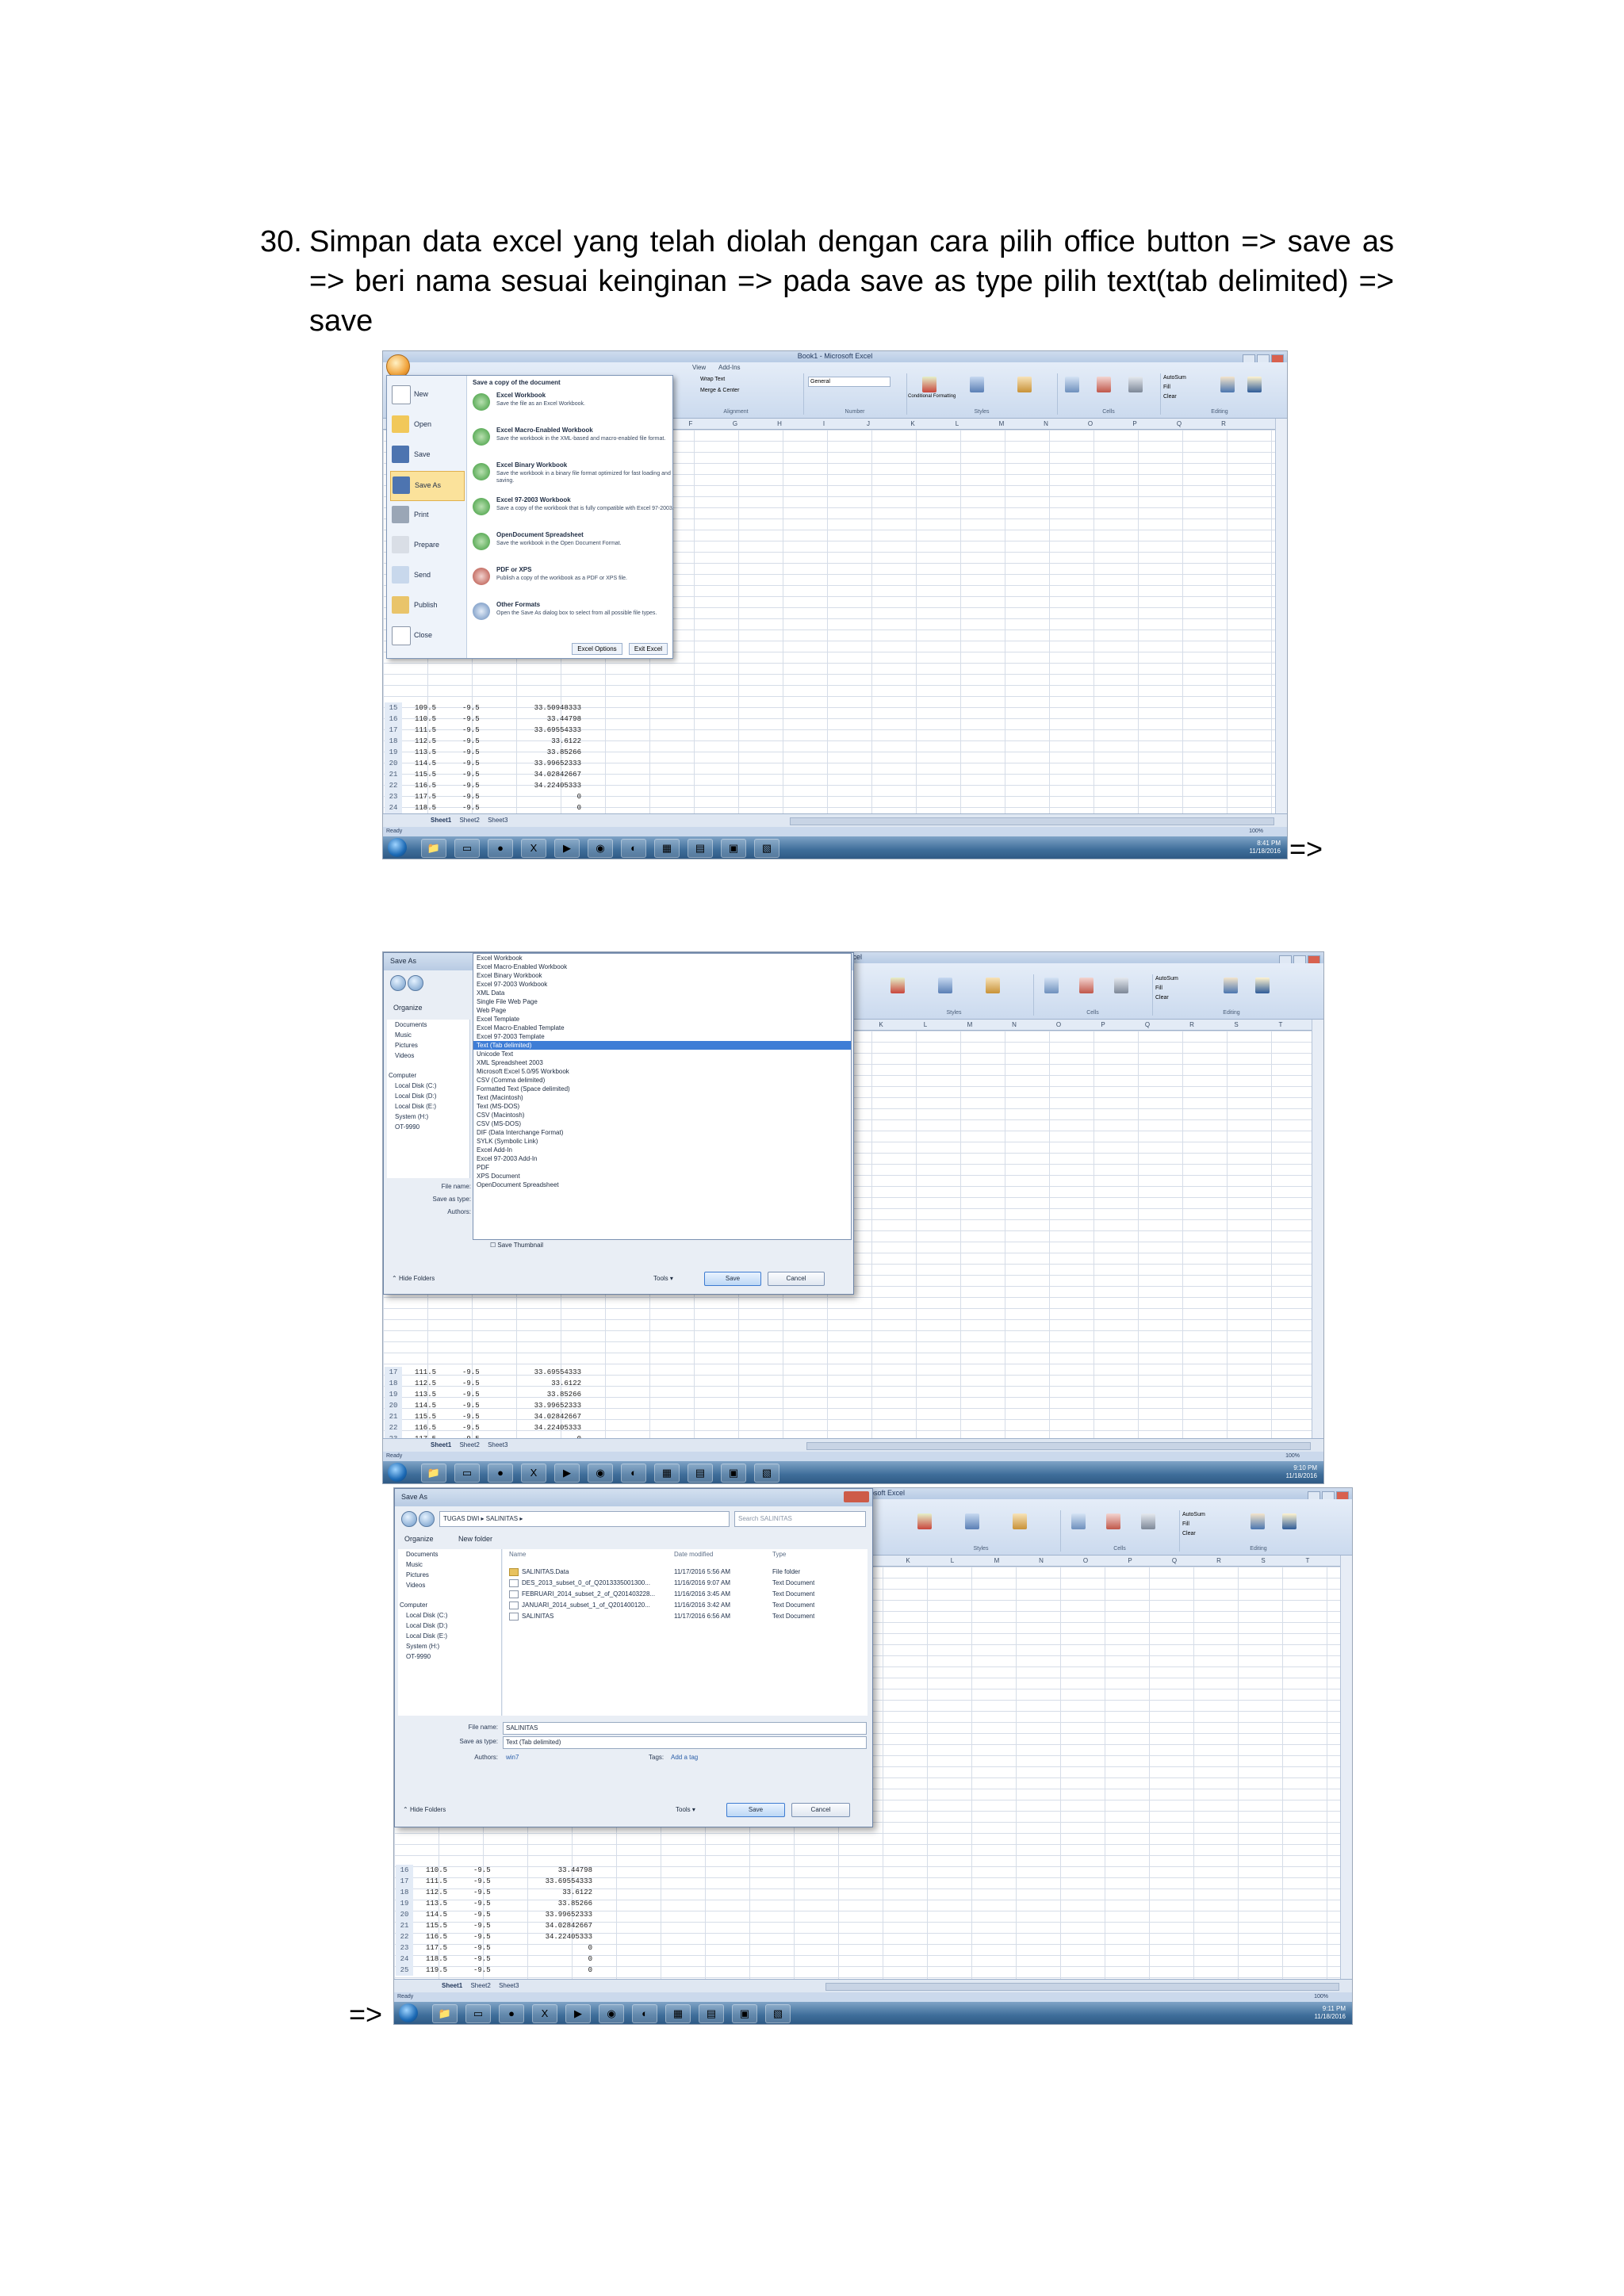 Image resolution: width=1624 pixels, height=2296 pixels. Describe the element at coordinates (684, 1758) in the screenshot. I see `tags-input: Add a tag` at that location.